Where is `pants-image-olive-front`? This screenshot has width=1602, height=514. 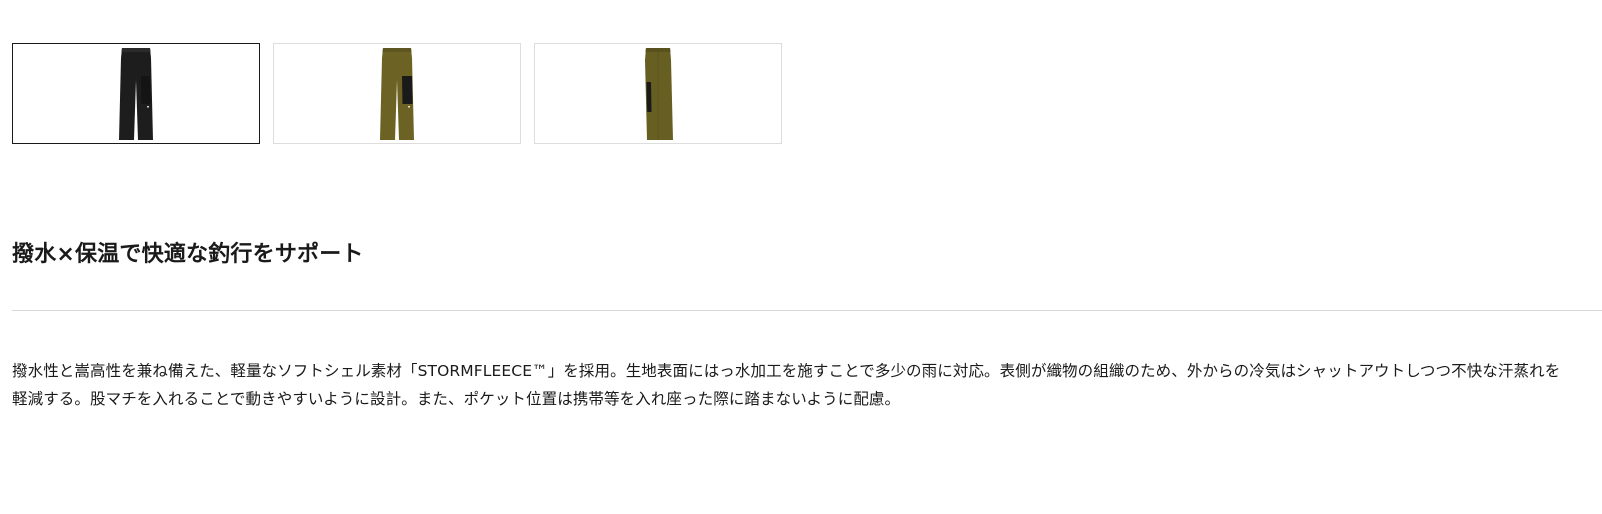
pants-image-olive-front is located at coordinates (397, 93).